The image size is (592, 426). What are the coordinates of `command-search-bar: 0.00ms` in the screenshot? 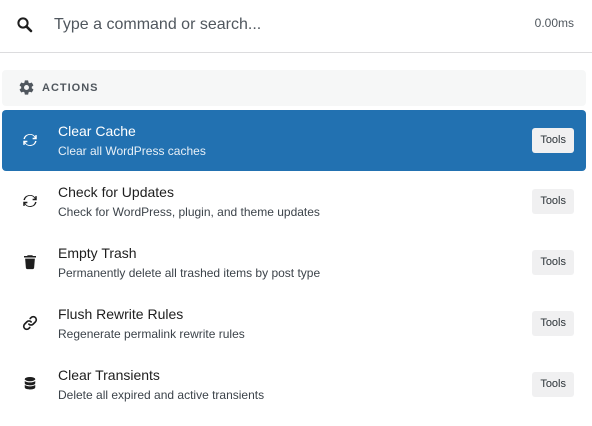 It's located at (296, 26).